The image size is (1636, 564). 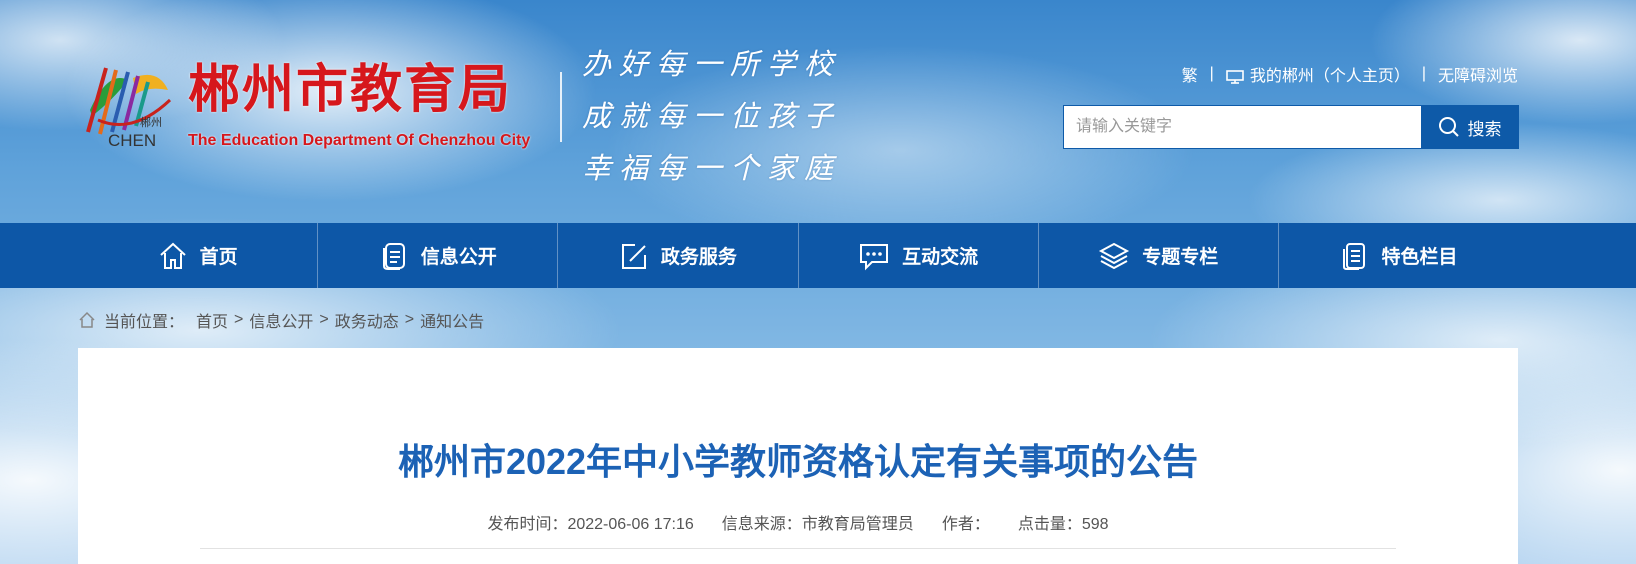 I want to click on search-box: 搜索, so click(x=1291, y=127).